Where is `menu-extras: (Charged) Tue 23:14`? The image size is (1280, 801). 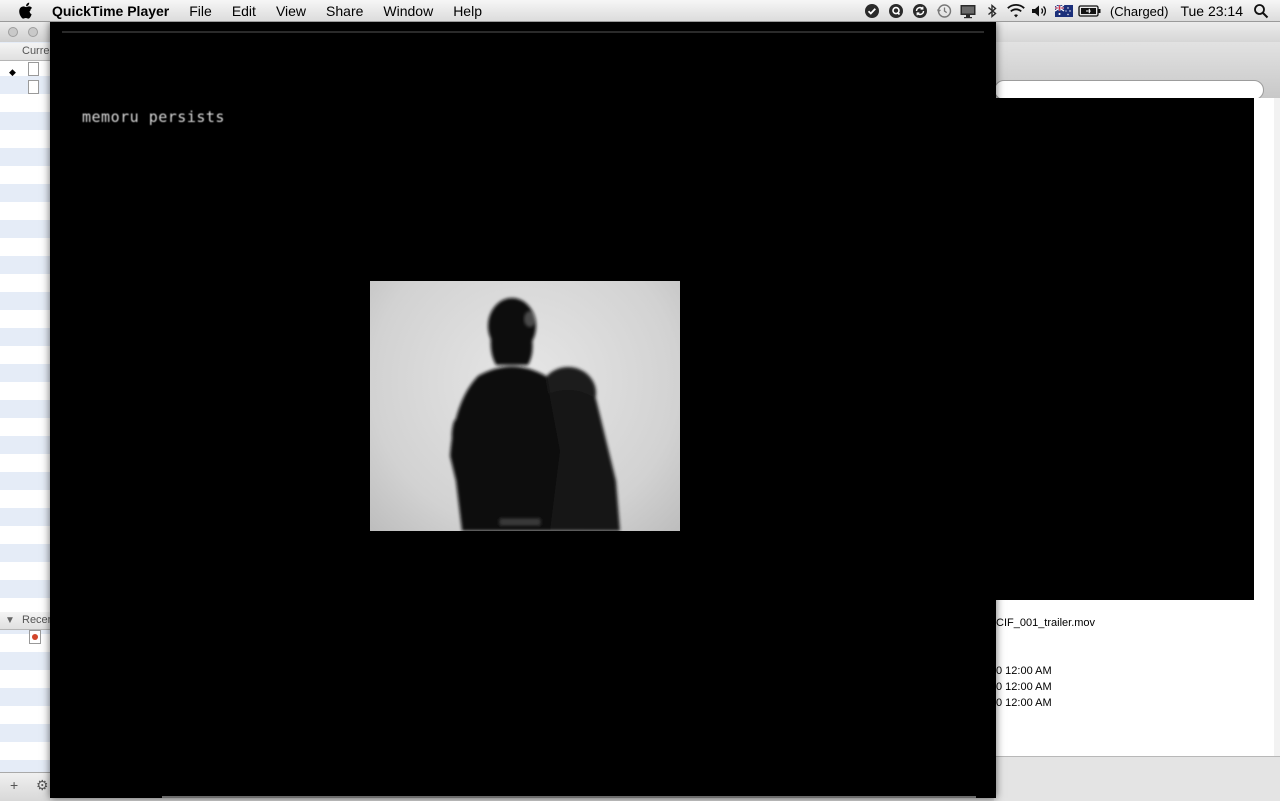 menu-extras: (Charged) Tue 23:14 is located at coordinates (1070, 11).